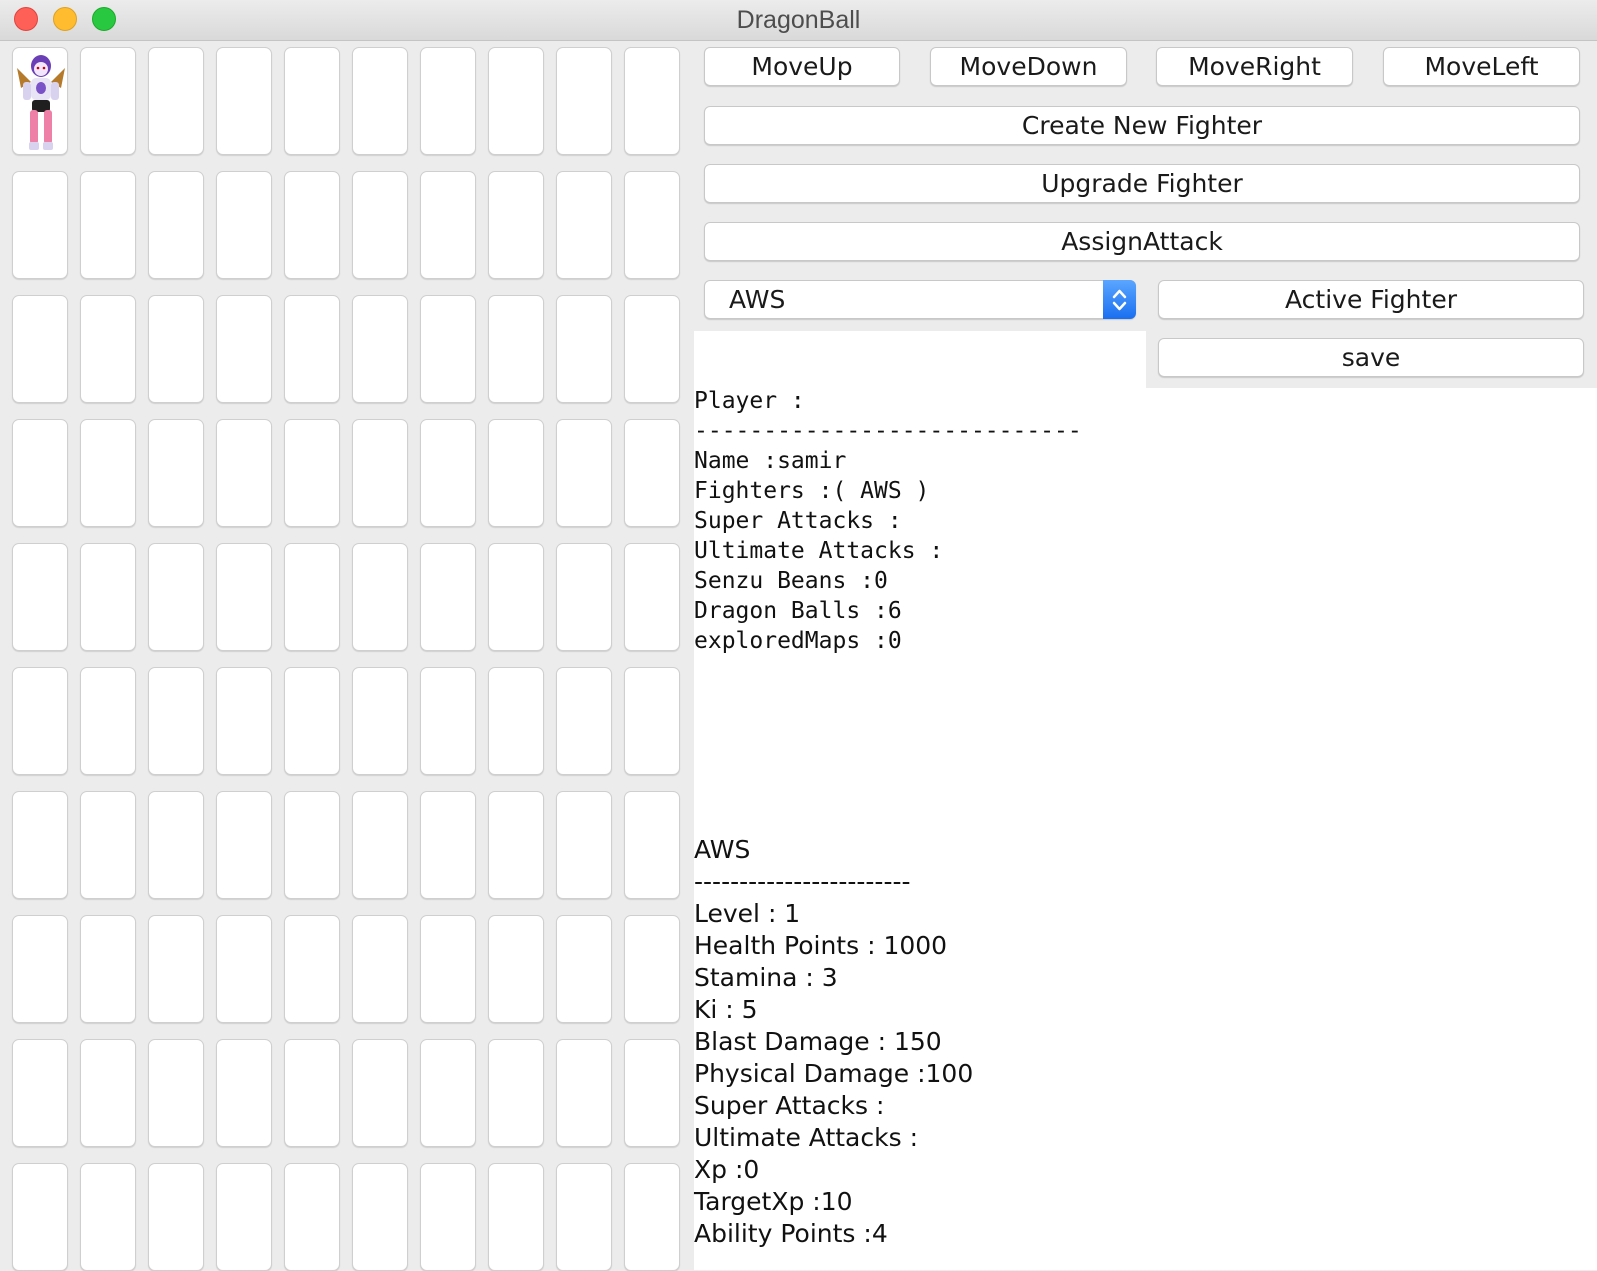 Image resolution: width=1597 pixels, height=1271 pixels. Describe the element at coordinates (1481, 66) in the screenshot. I see `move-left-button: MoveLeft` at that location.